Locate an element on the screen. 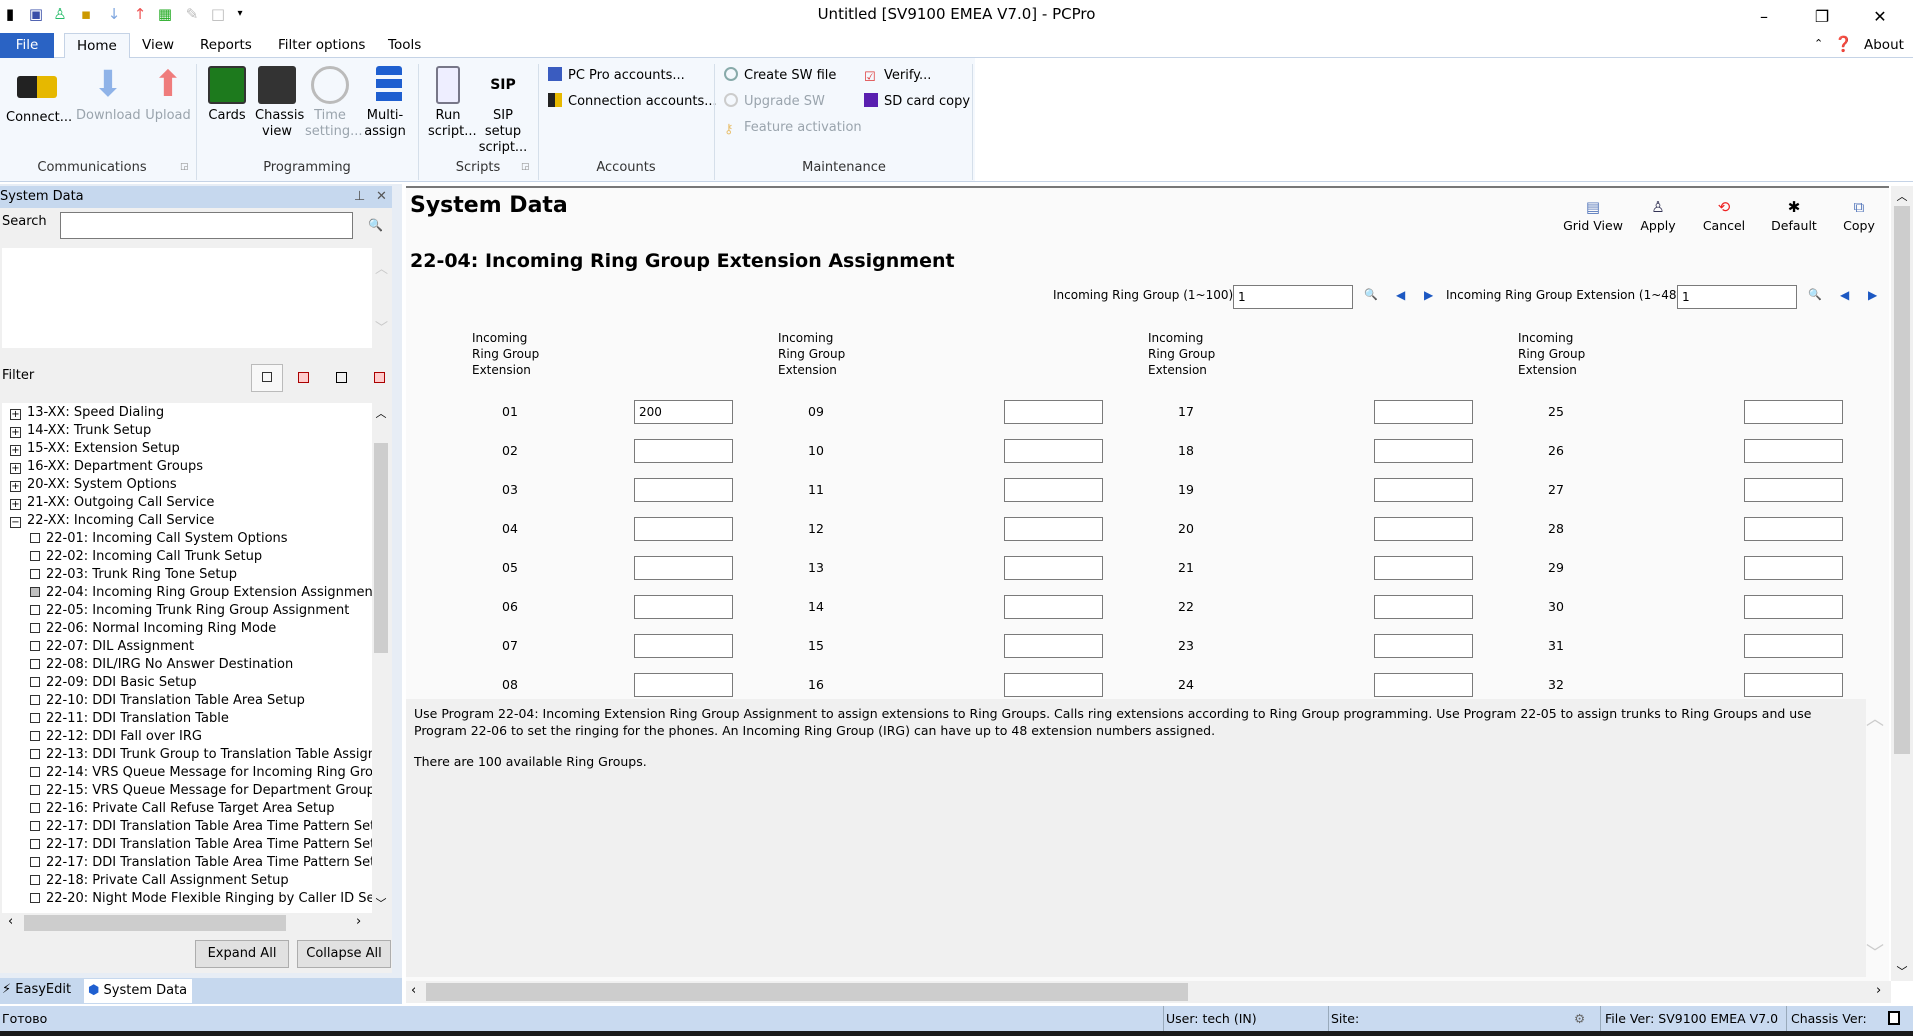 This screenshot has width=1913, height=1036. about-button: About is located at coordinates (1884, 45).